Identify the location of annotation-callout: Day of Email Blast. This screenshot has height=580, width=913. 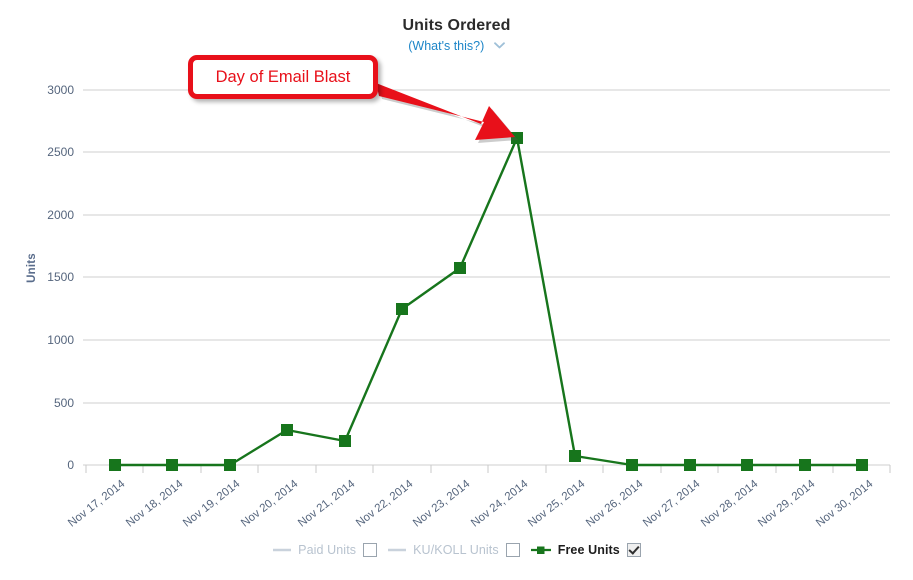
(283, 77).